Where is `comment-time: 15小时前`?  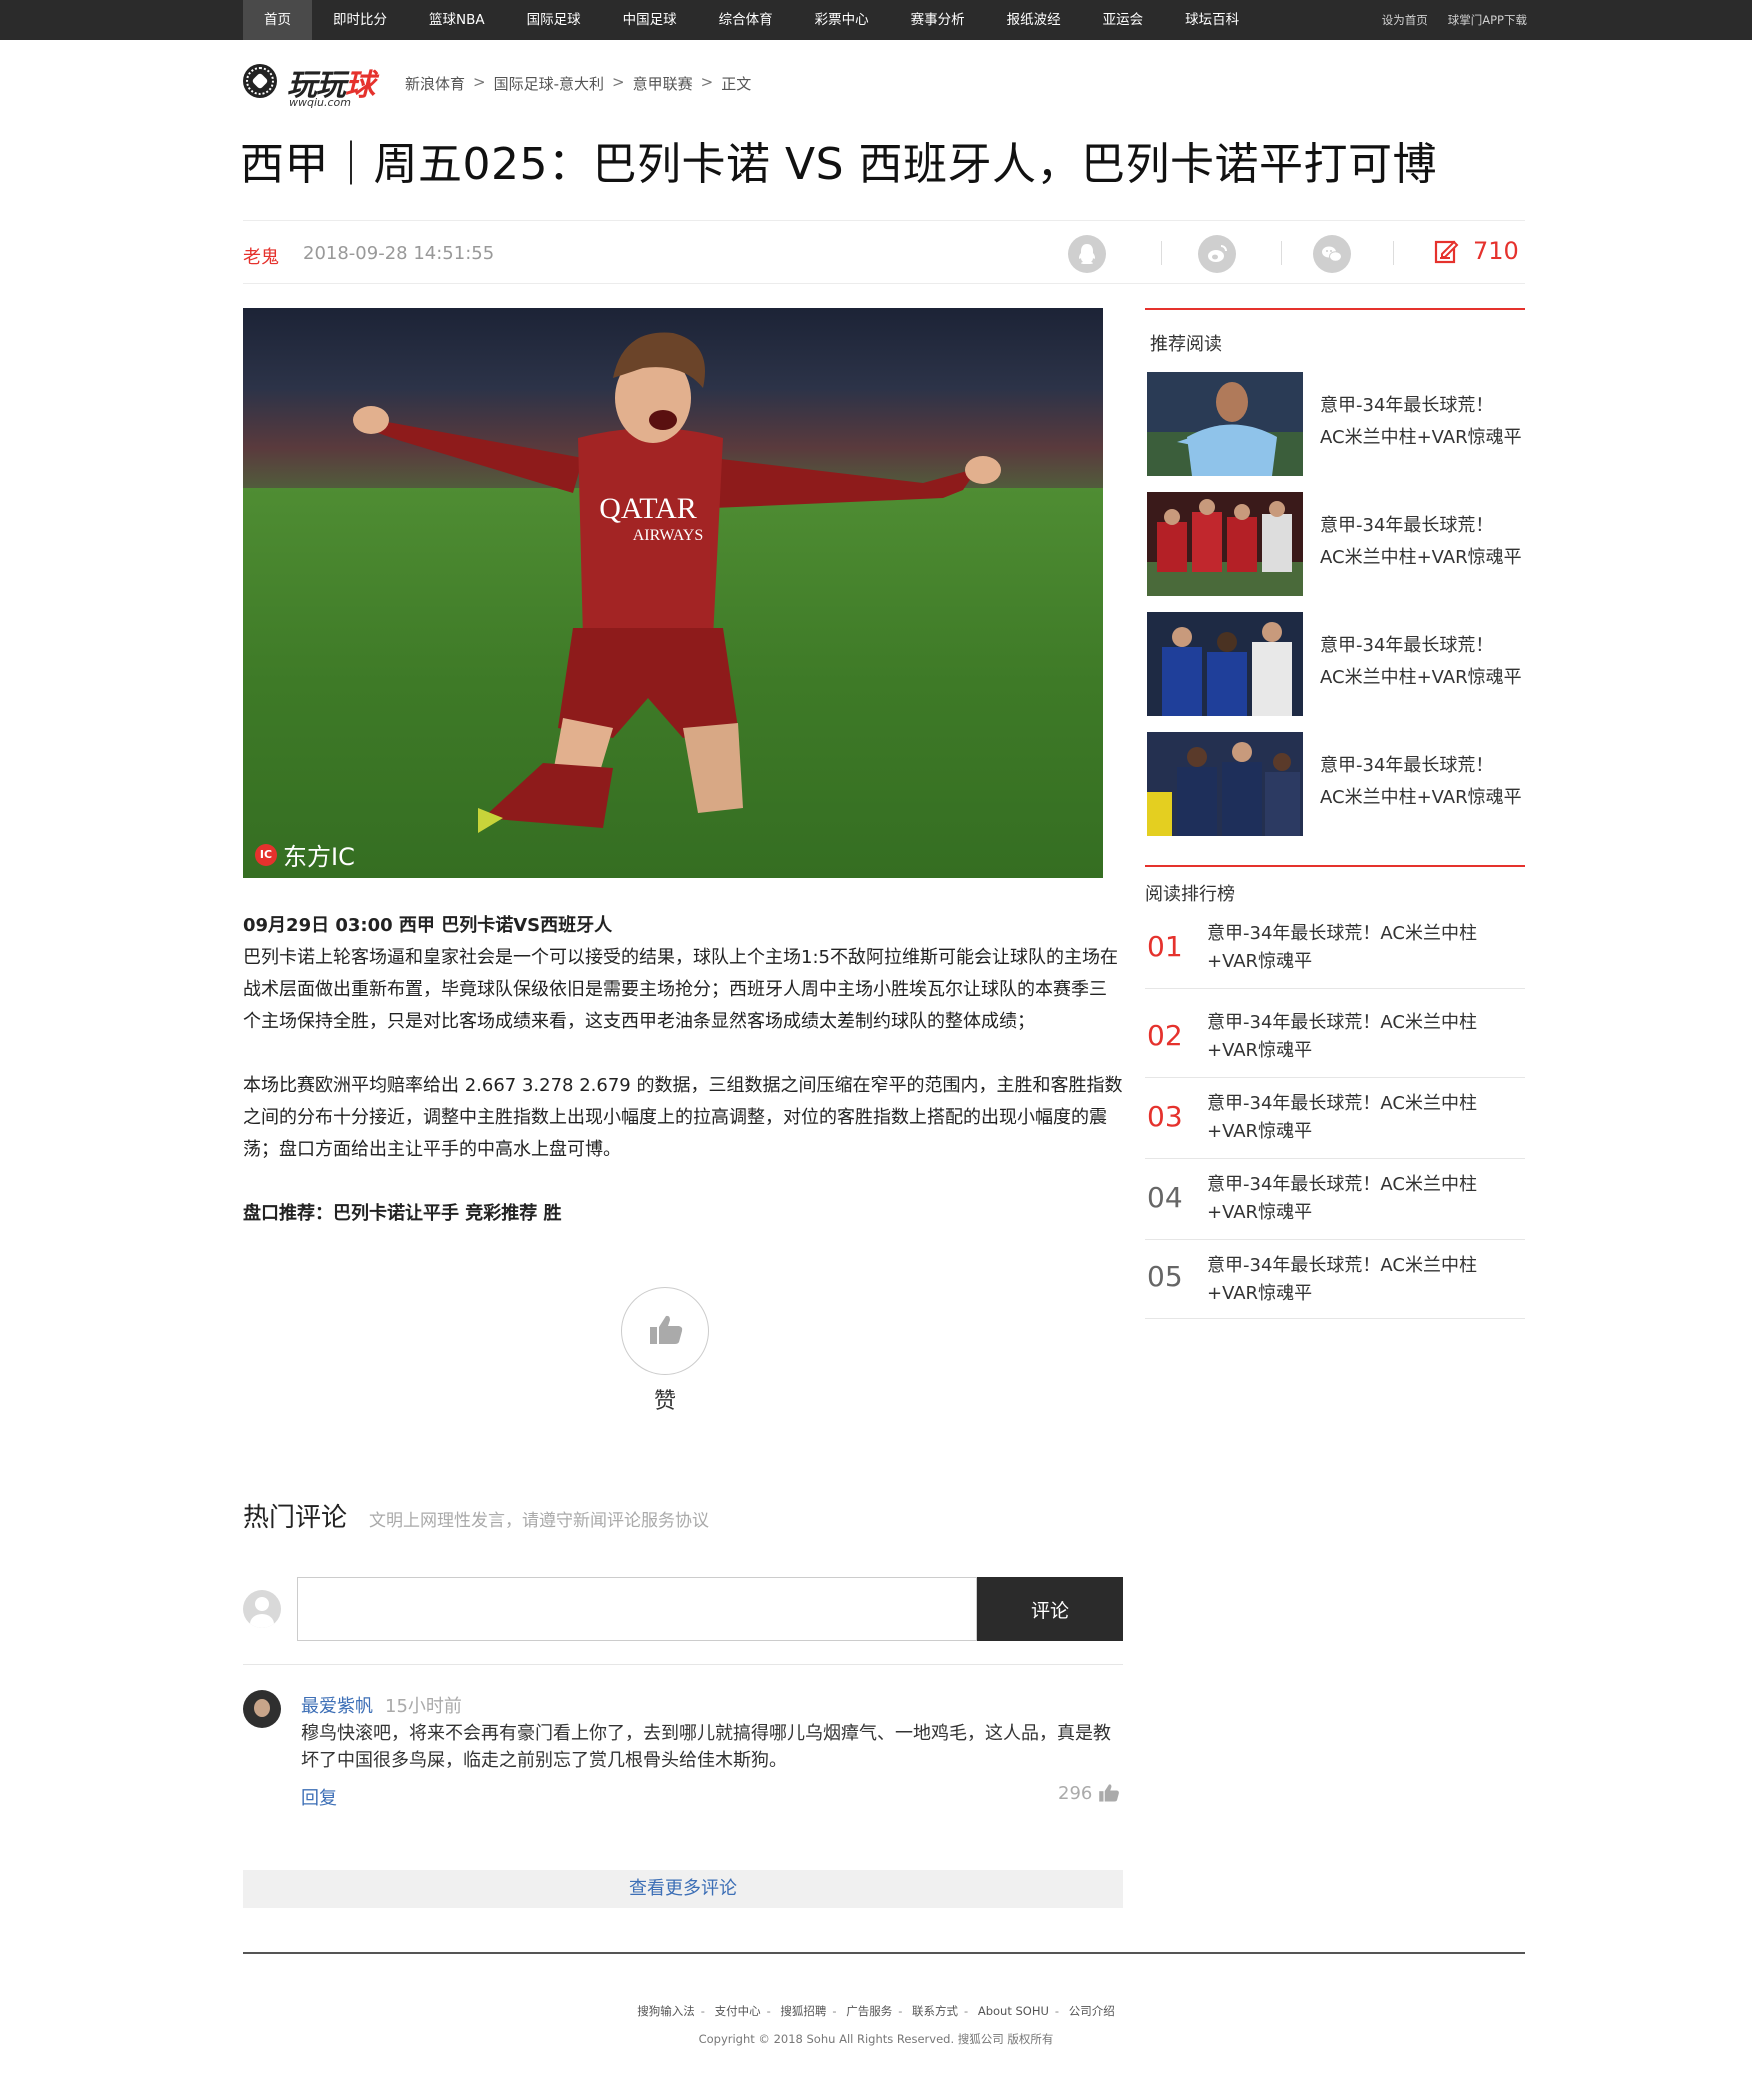
comment-time: 15小时前 is located at coordinates (423, 1706).